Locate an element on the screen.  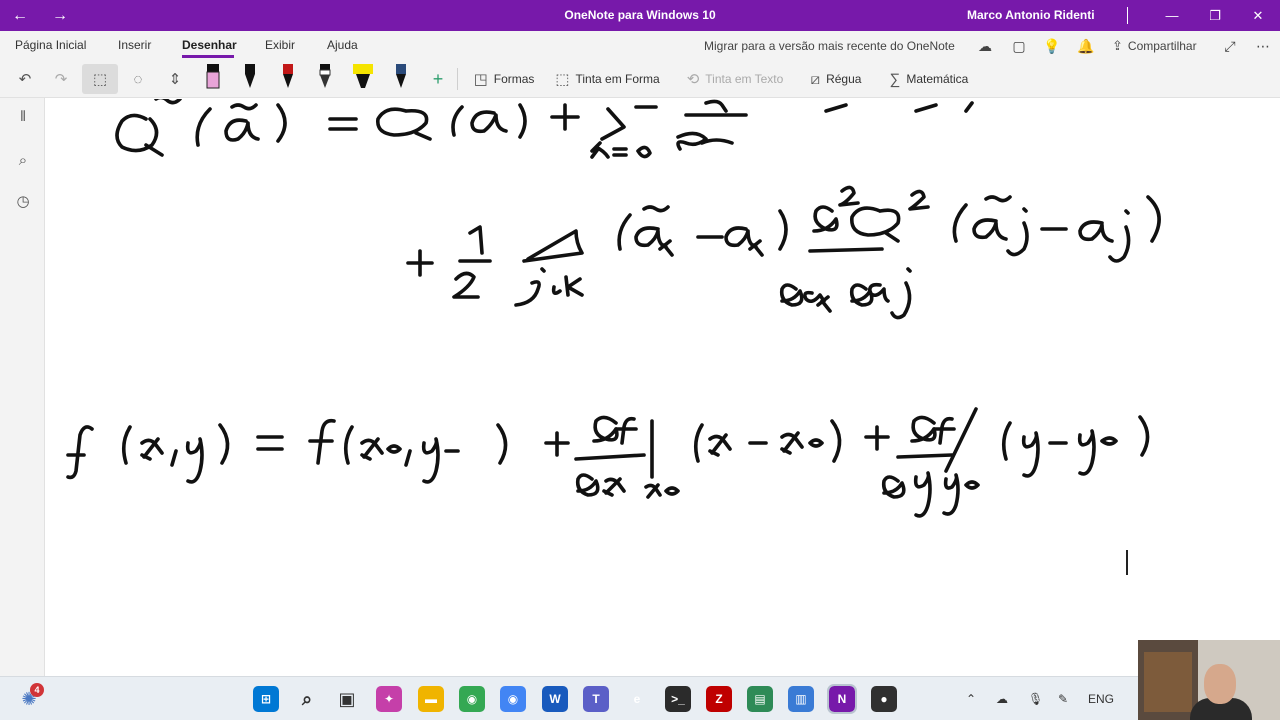
taskbar-app-onenote: N is located at coordinates (842, 699).